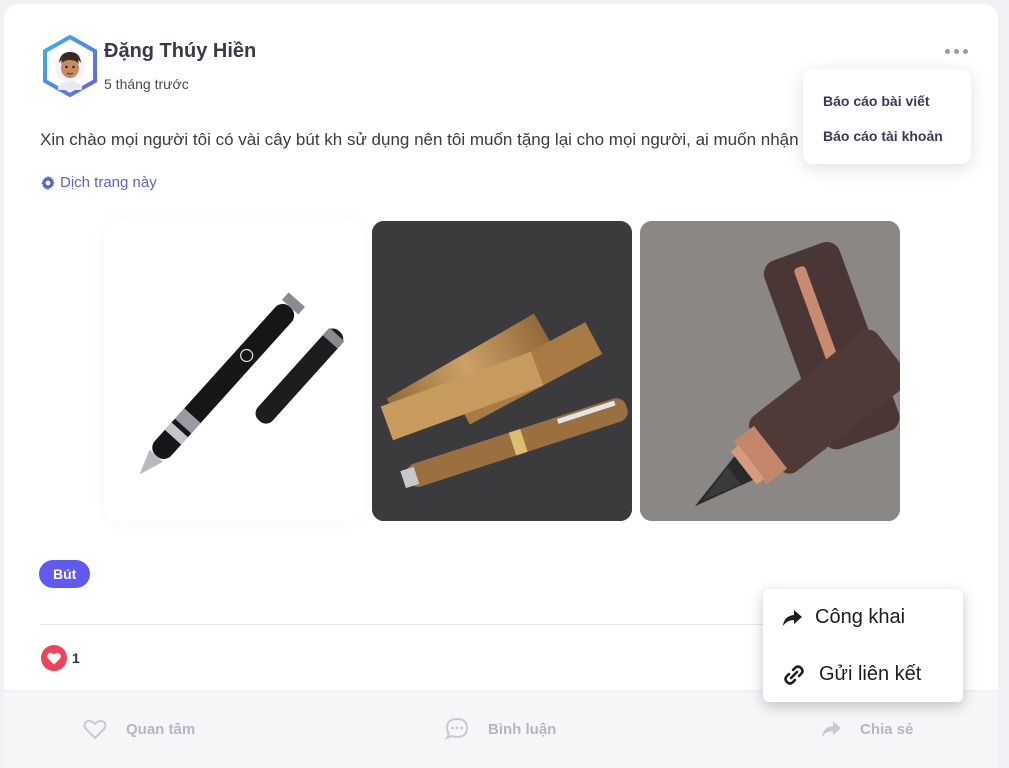  I want to click on share-public-item: Công khai, so click(843, 617).